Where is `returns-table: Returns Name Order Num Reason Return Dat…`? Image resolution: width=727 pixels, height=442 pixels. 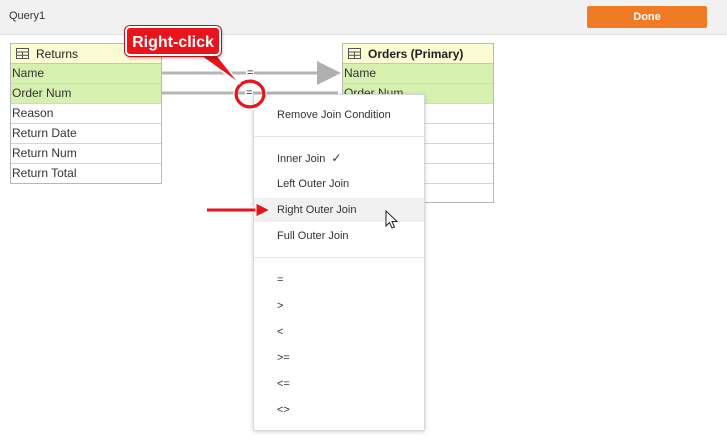 returns-table: Returns Name Order Num Reason Return Dat… is located at coordinates (86, 113).